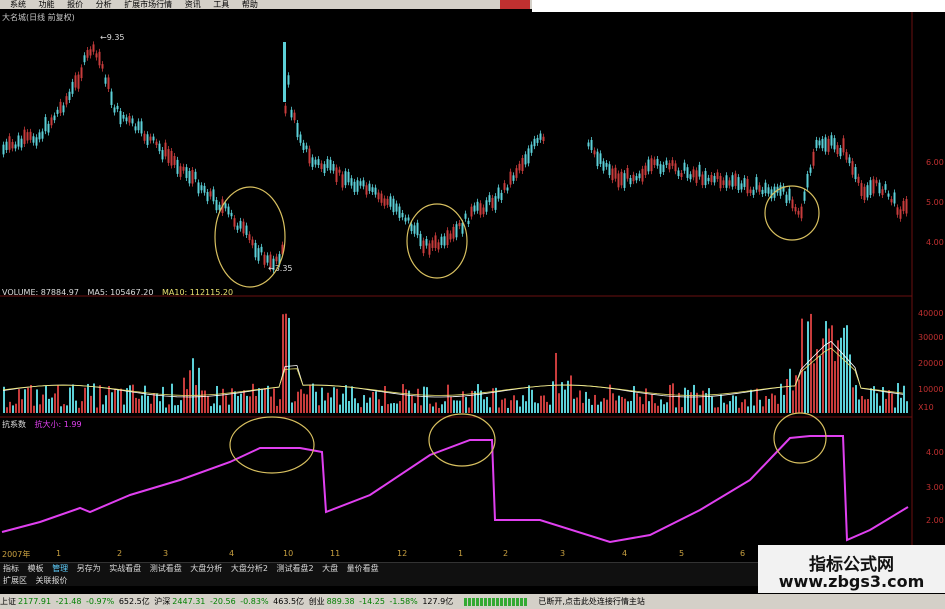 This screenshot has height=609, width=945. What do you see at coordinates (402, 553) in the screenshot?
I see `time-label: 12` at bounding box center [402, 553].